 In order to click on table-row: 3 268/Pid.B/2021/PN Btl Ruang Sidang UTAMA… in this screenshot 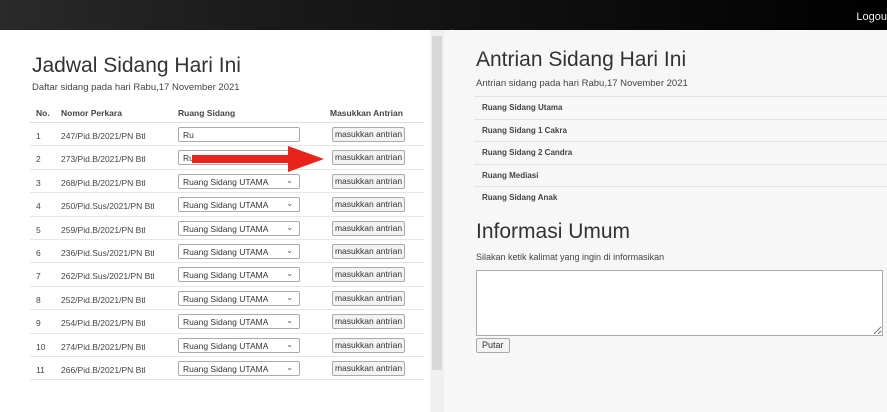, I will do `click(227, 182)`.